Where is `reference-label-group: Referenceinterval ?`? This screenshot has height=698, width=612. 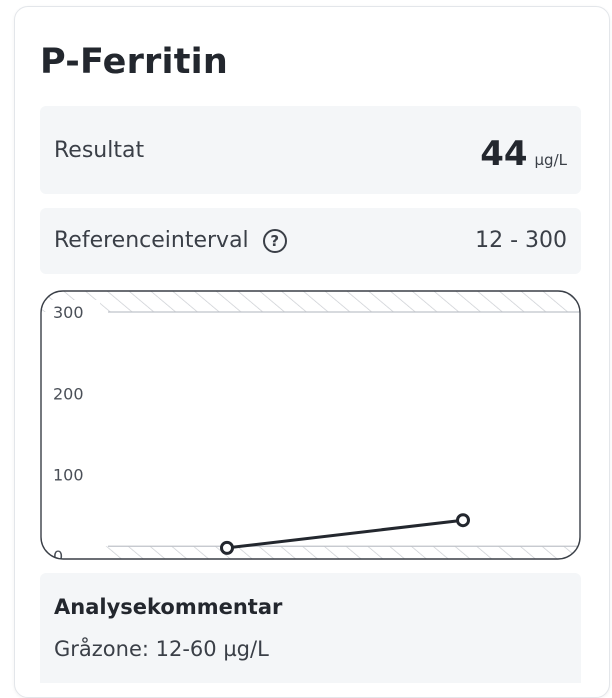
reference-label-group: Referenceinterval ? is located at coordinates (170, 240).